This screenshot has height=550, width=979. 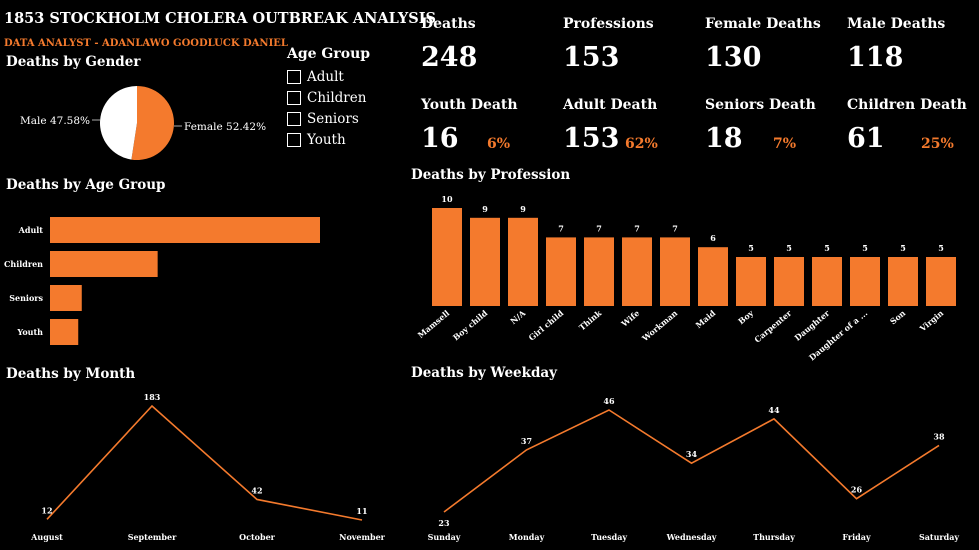 What do you see at coordinates (225, 127) in the screenshot?
I see `pie-label-female: Female 52.42%` at bounding box center [225, 127].